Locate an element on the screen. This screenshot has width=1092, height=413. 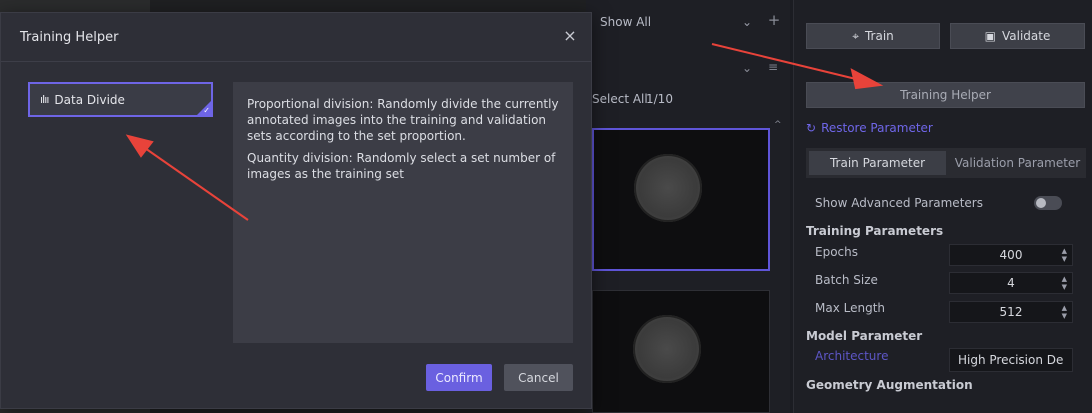
dialog-header: Training Helper × is located at coordinates (296, 37).